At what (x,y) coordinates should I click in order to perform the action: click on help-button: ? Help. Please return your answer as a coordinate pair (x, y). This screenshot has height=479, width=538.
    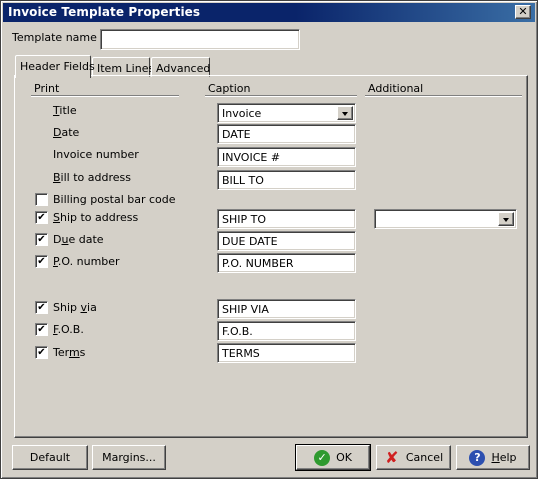
    Looking at the image, I should click on (493, 457).